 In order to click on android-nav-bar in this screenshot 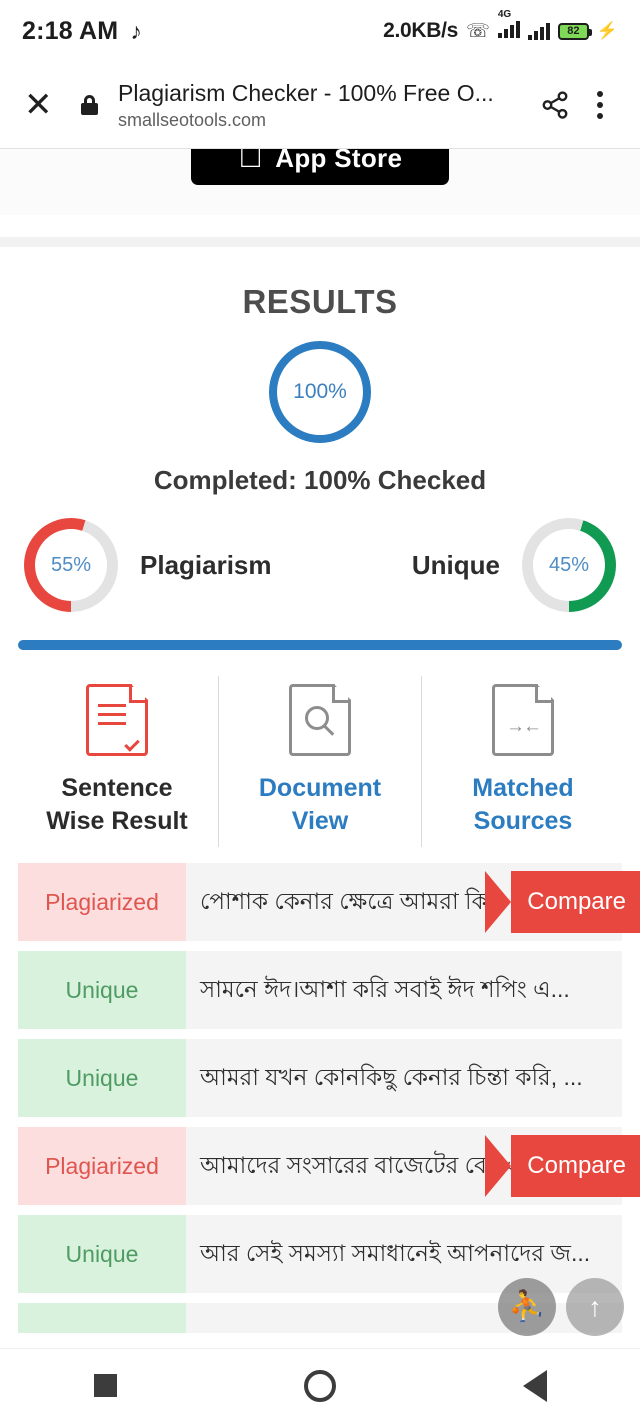, I will do `click(320, 1385)`.